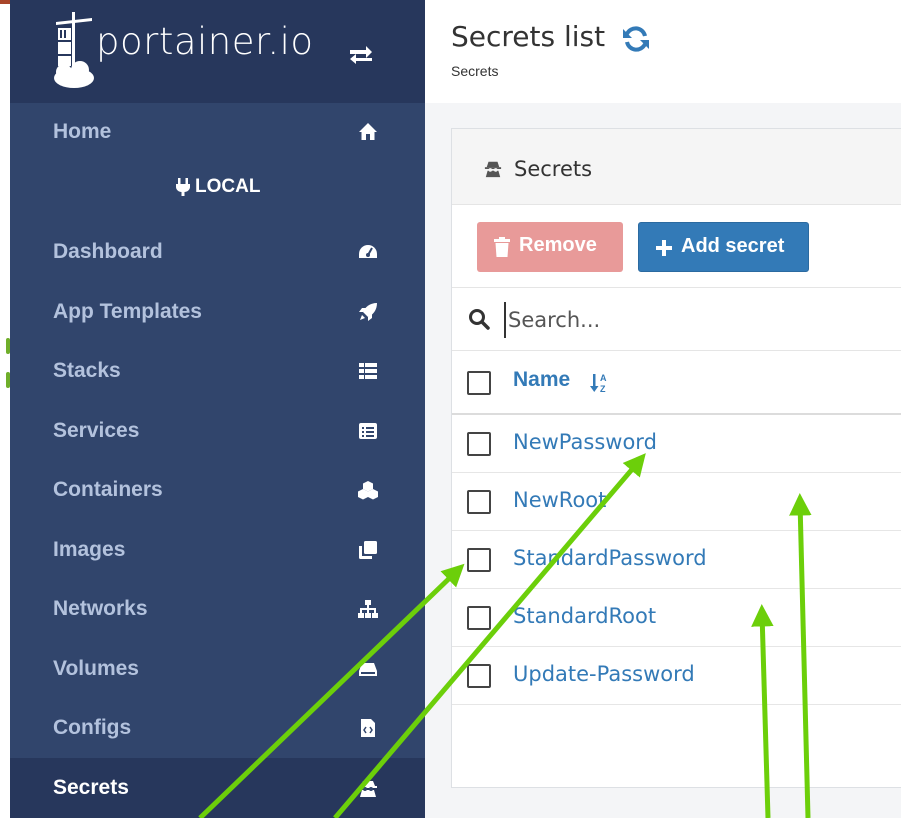  What do you see at coordinates (676, 618) in the screenshot?
I see `table-row: StandardRoot` at bounding box center [676, 618].